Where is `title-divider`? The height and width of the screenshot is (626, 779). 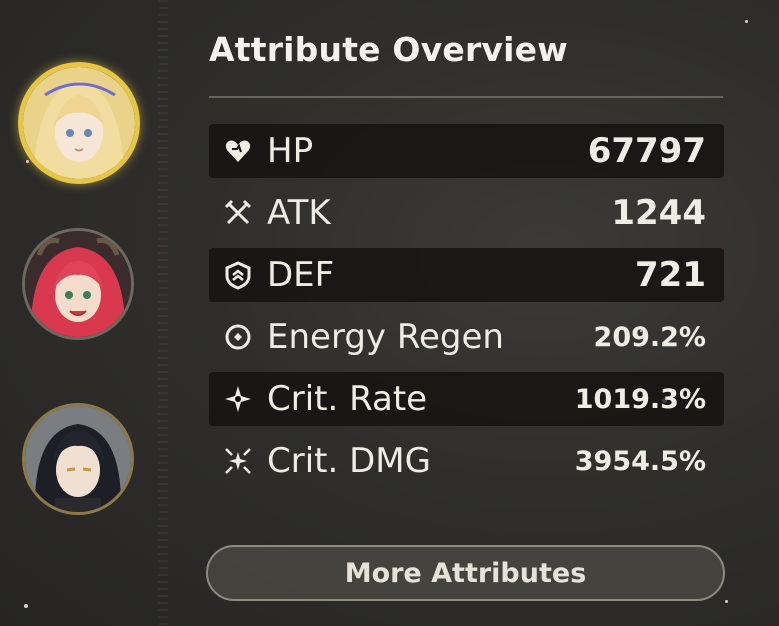
title-divider is located at coordinates (466, 97).